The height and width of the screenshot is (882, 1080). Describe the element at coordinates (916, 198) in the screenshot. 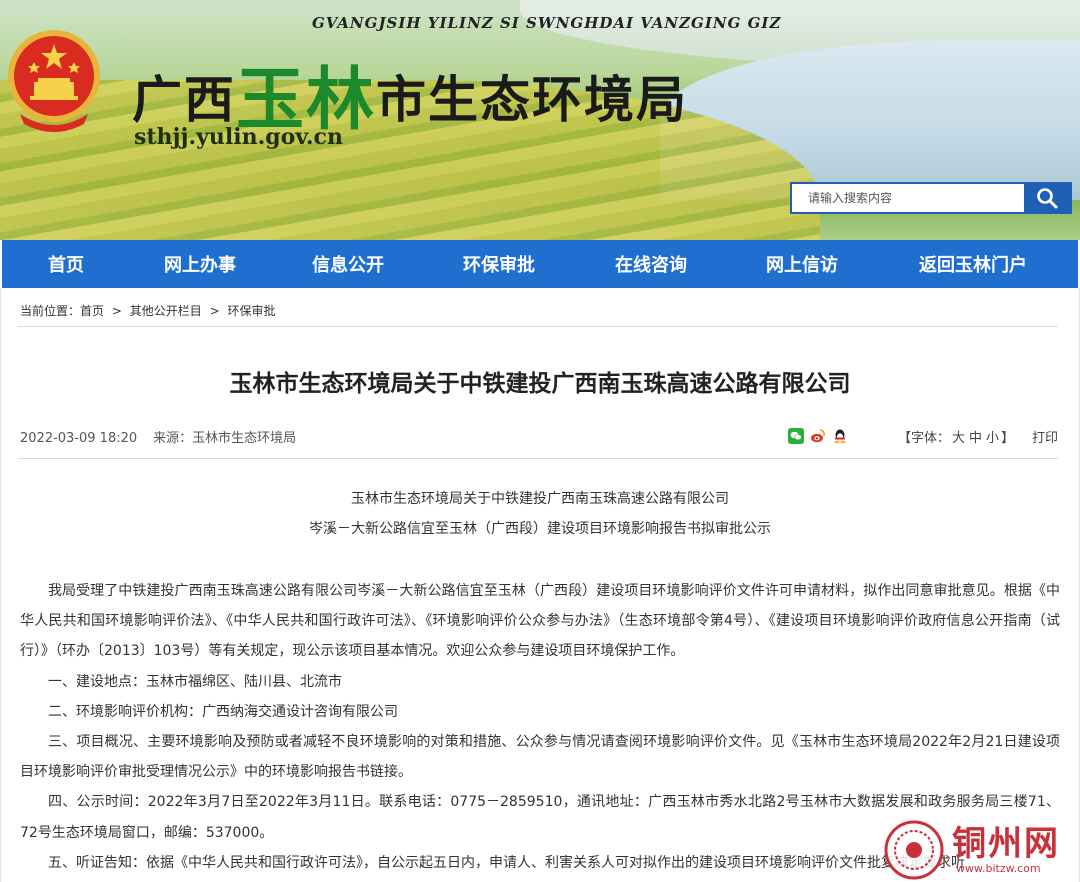

I see `search-input` at that location.